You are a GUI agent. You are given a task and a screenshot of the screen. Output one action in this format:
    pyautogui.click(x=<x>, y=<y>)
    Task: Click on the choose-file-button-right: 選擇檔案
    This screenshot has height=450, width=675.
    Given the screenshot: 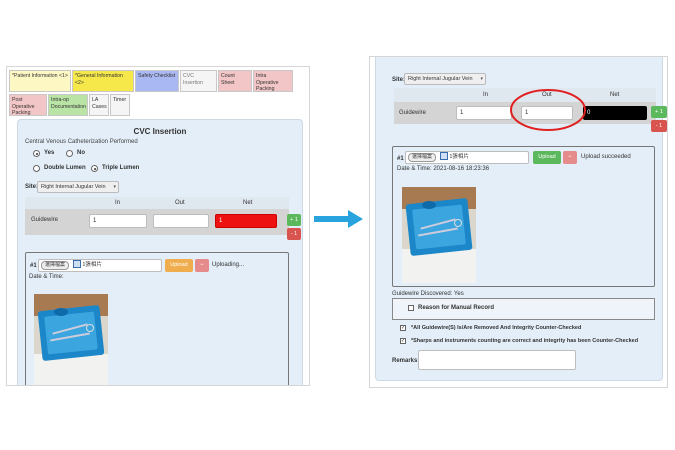 What is the action you would take?
    pyautogui.click(x=422, y=157)
    